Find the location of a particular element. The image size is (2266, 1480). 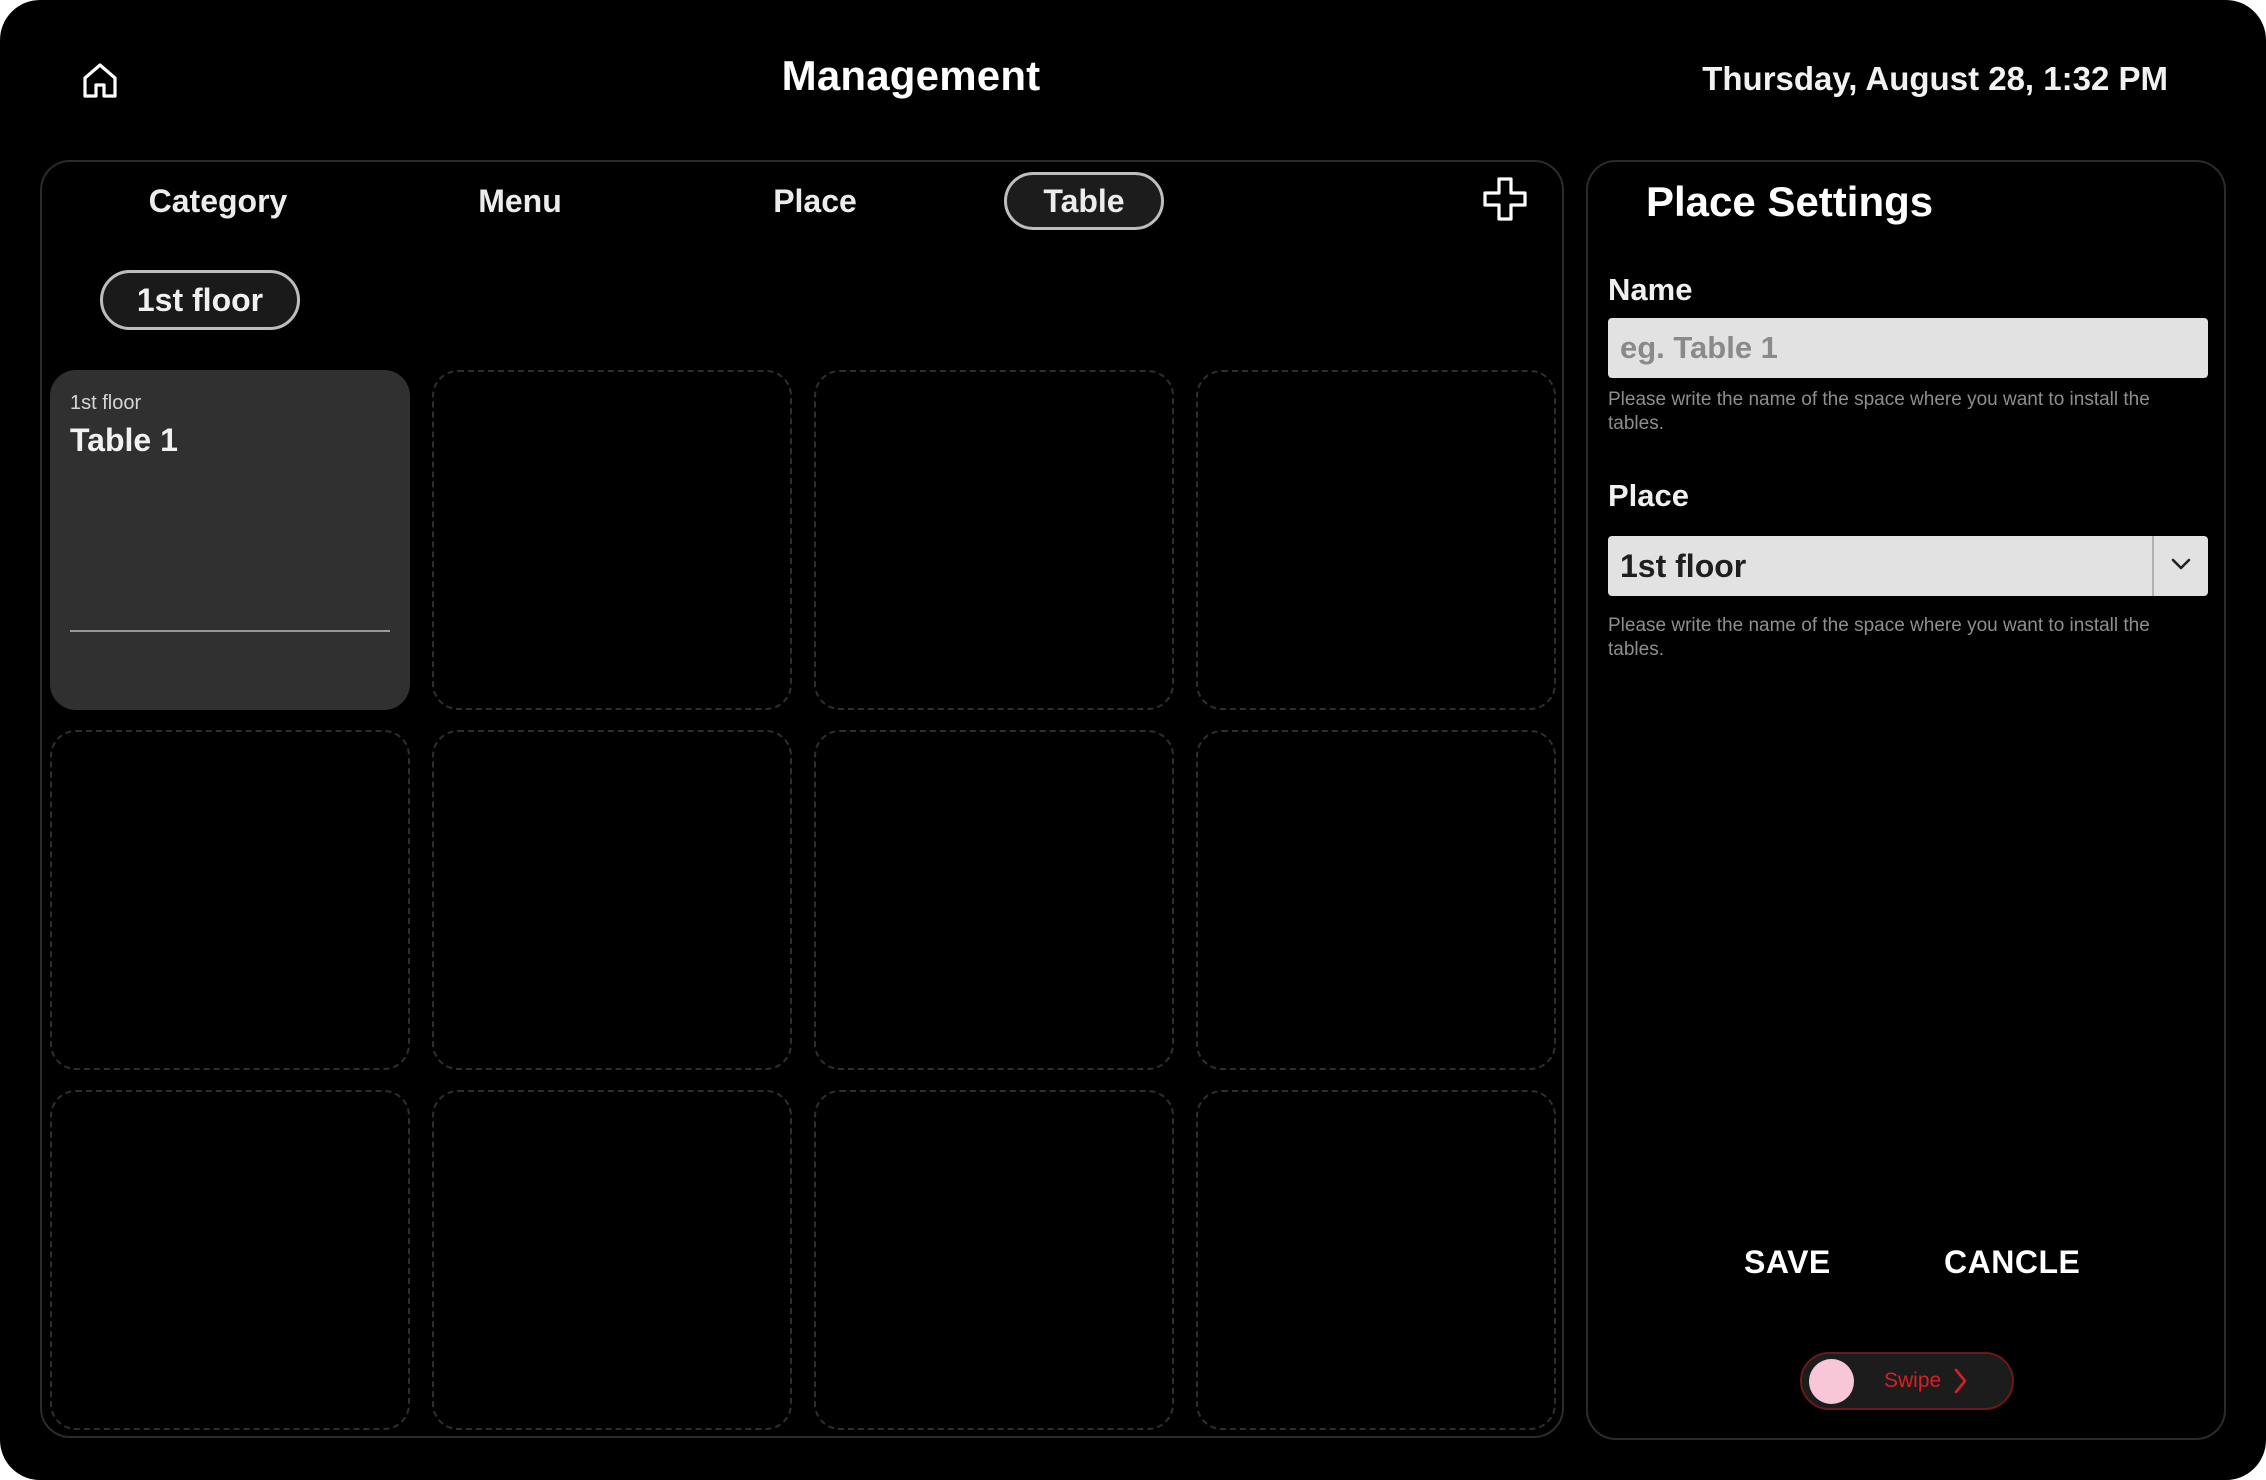

swipe-handle is located at coordinates (1831, 1381).